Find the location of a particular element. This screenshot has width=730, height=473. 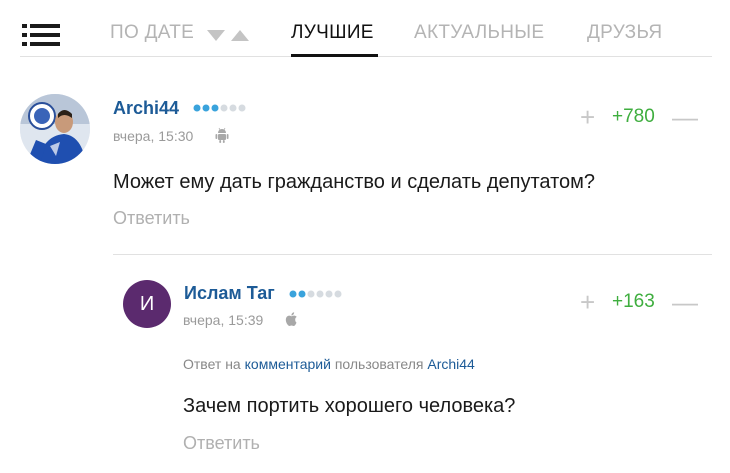

tab-friends: ДРУЗЬЯ is located at coordinates (624, 33).